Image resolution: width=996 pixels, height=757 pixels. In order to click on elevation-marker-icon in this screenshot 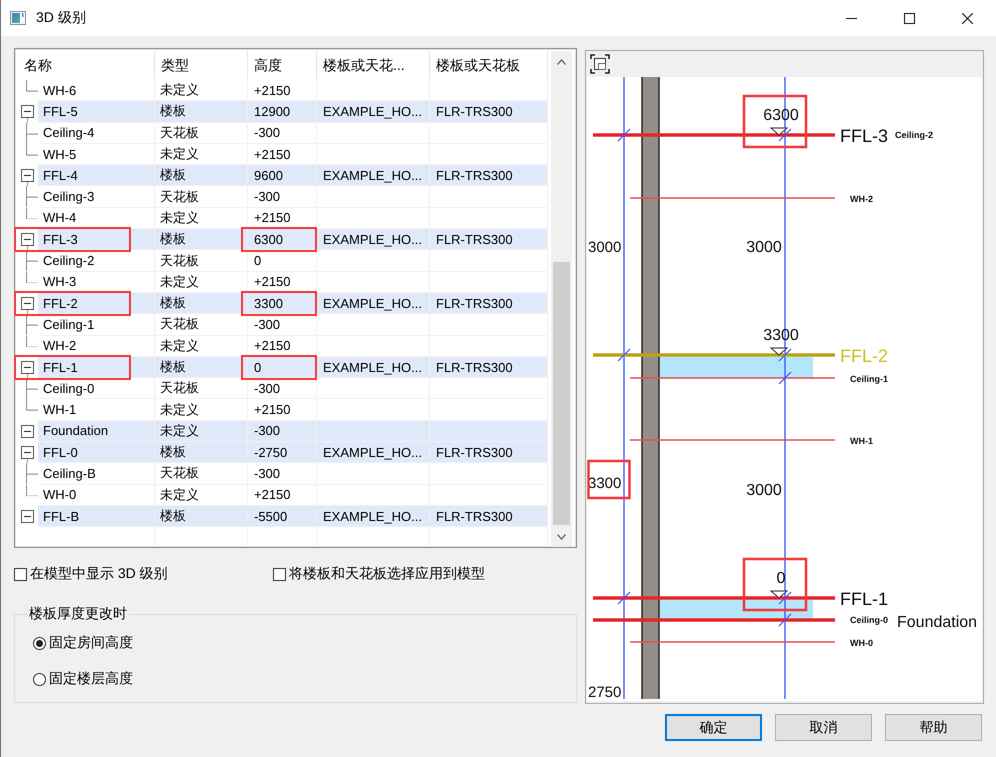, I will do `click(779, 132)`.